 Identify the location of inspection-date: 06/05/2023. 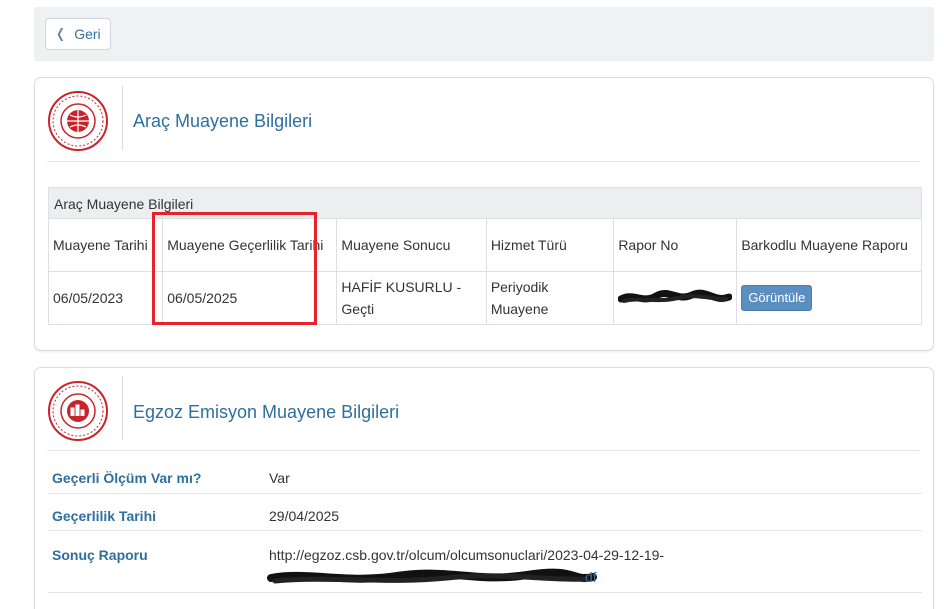
(106, 297).